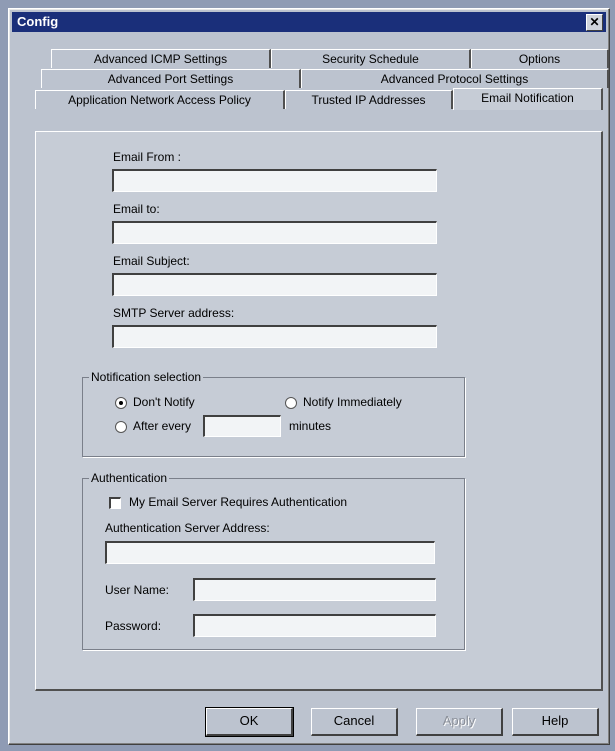 The height and width of the screenshot is (751, 615). I want to click on tab-label: Application Network Access Policy, so click(159, 100).